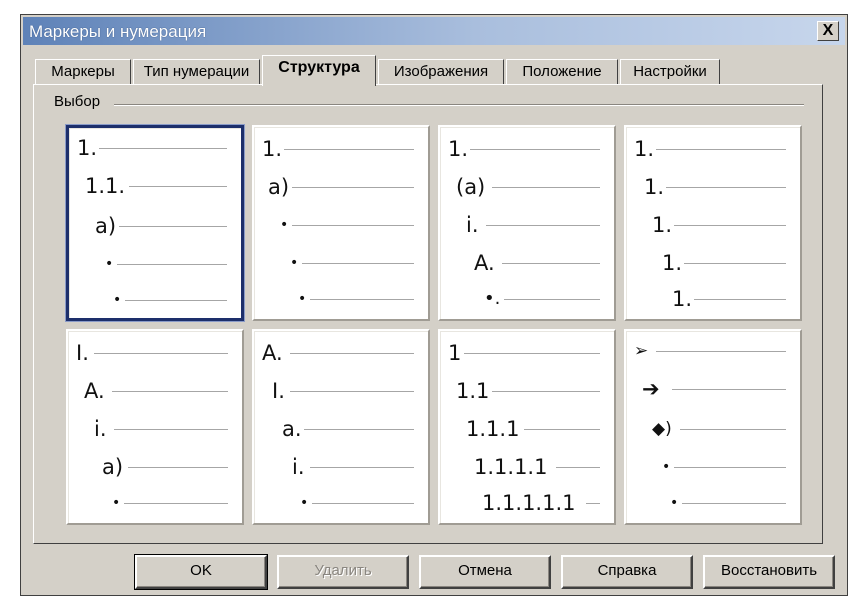  I want to click on tab-bullets: Маркеры, so click(83, 72).